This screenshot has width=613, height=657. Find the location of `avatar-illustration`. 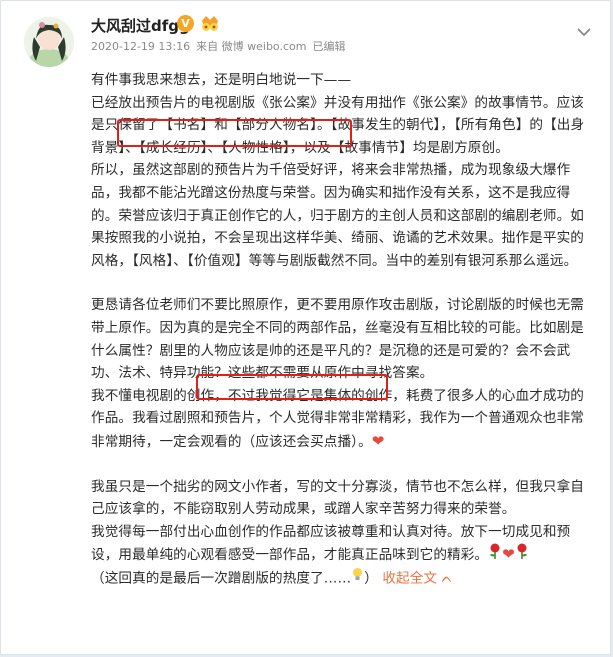

avatar-illustration is located at coordinates (49, 42).